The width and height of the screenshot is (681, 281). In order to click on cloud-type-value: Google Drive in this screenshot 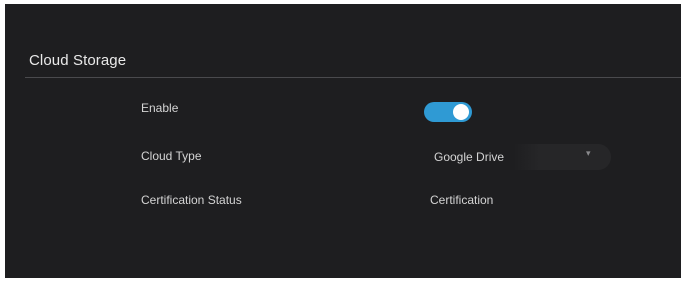, I will do `click(469, 157)`.